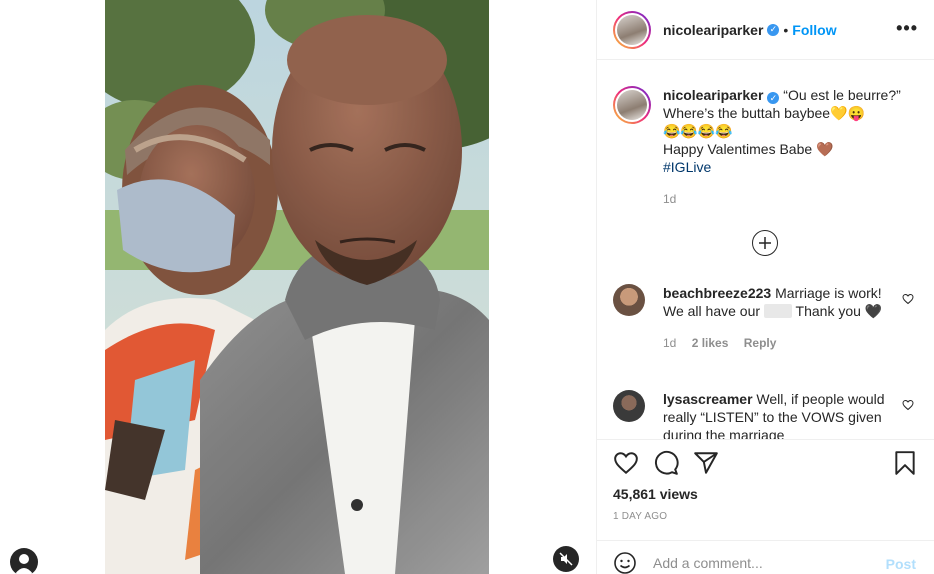  I want to click on mute-button, so click(566, 559).